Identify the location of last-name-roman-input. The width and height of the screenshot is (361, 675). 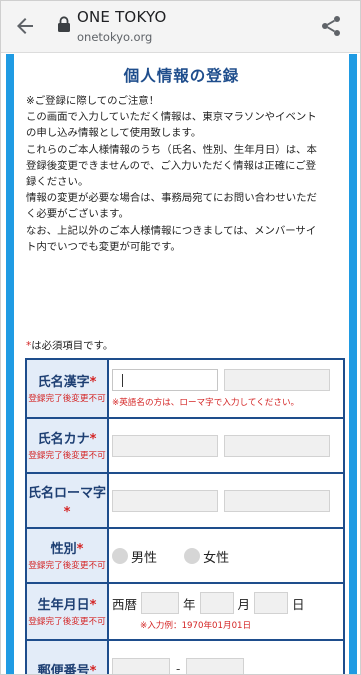
(165, 500).